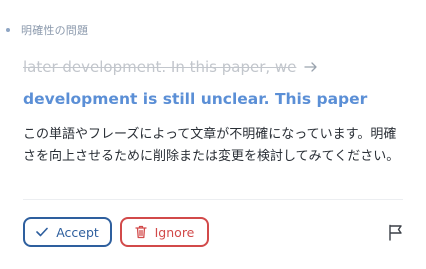 The width and height of the screenshot is (426, 269). I want to click on accept-button: Accept, so click(67, 232).